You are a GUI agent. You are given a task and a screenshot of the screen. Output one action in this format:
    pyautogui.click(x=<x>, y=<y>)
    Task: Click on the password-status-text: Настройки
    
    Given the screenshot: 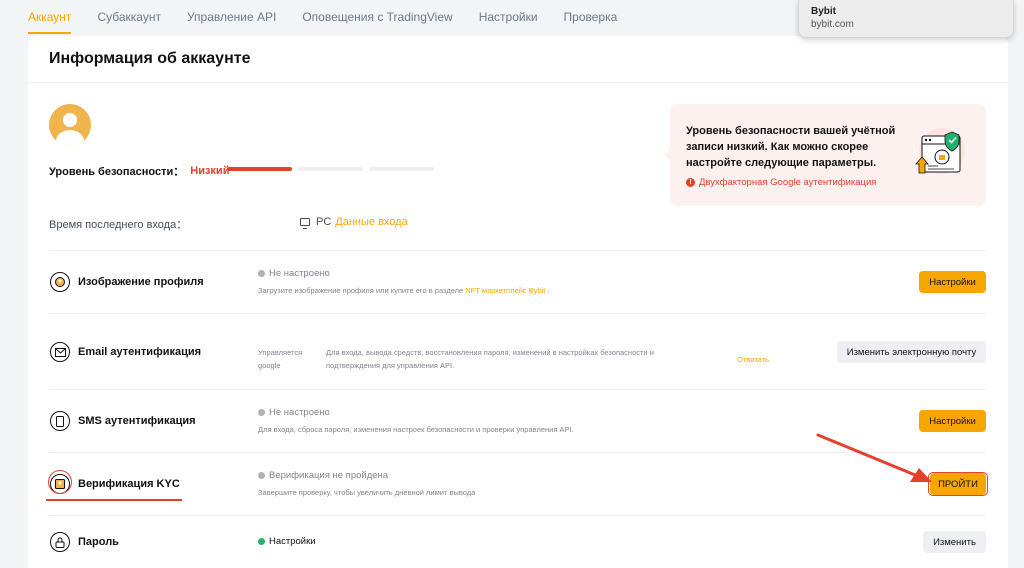 What is the action you would take?
    pyautogui.click(x=292, y=541)
    